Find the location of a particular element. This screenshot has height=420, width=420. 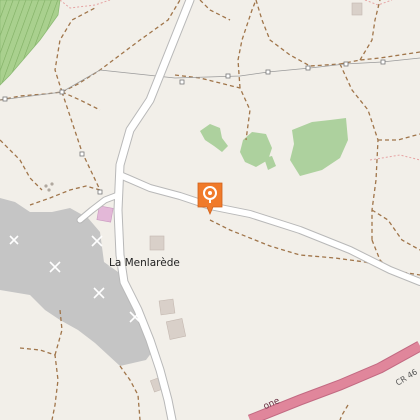

highway is located at coordinates (334, 381).